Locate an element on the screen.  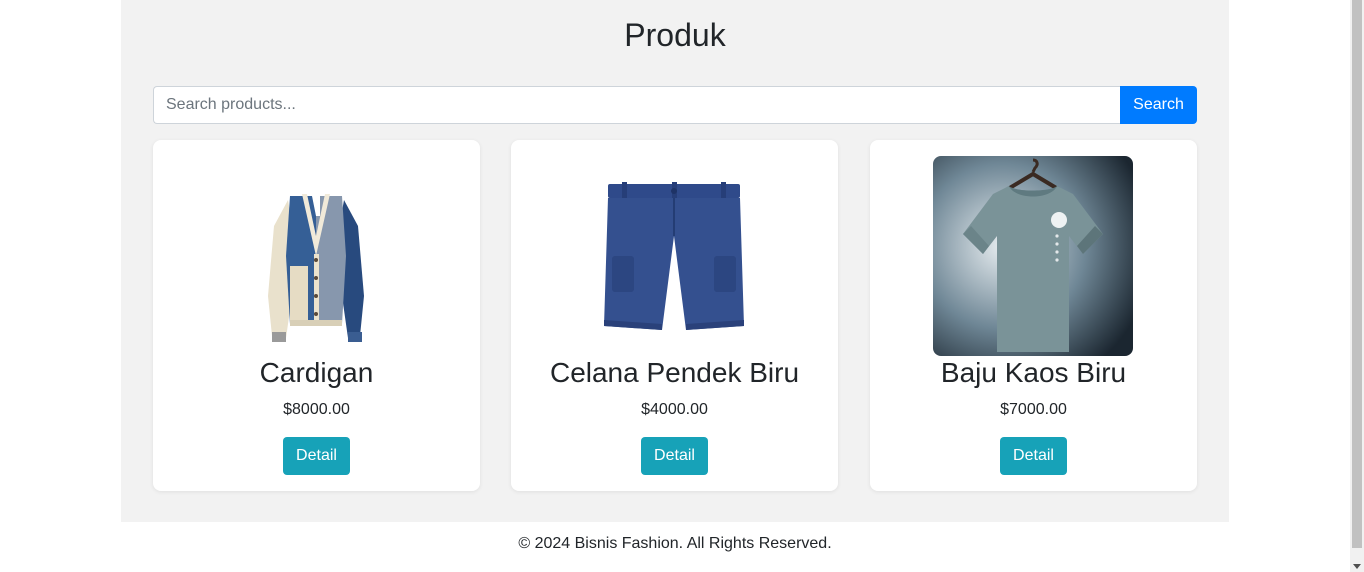
product-name: Celana Pendek Biru is located at coordinates (674, 372).